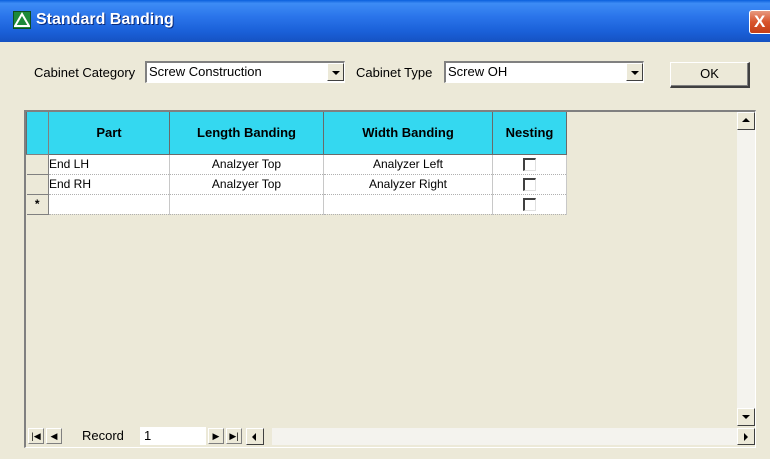  What do you see at coordinates (544, 72) in the screenshot?
I see `cabinet-type-combo: Screw OH` at bounding box center [544, 72].